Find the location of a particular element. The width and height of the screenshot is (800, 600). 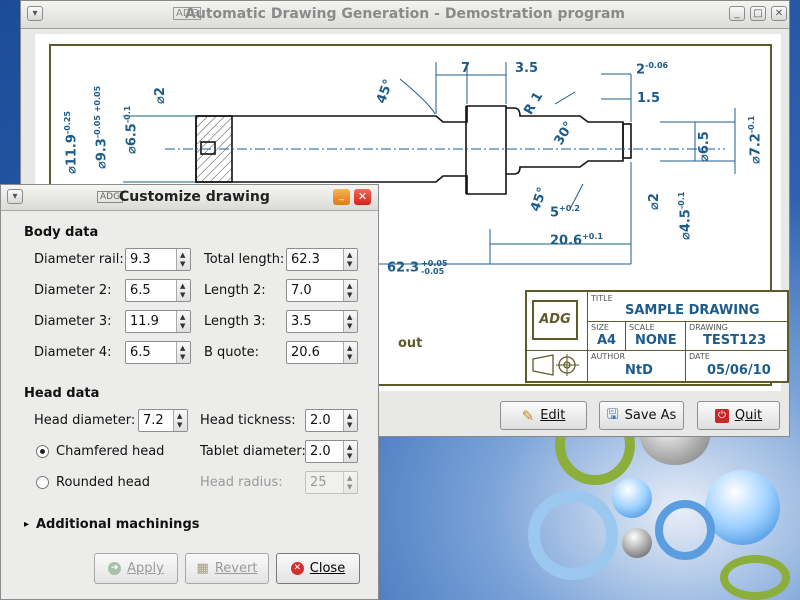

dim-length-3-5: 3.5 is located at coordinates (527, 68).